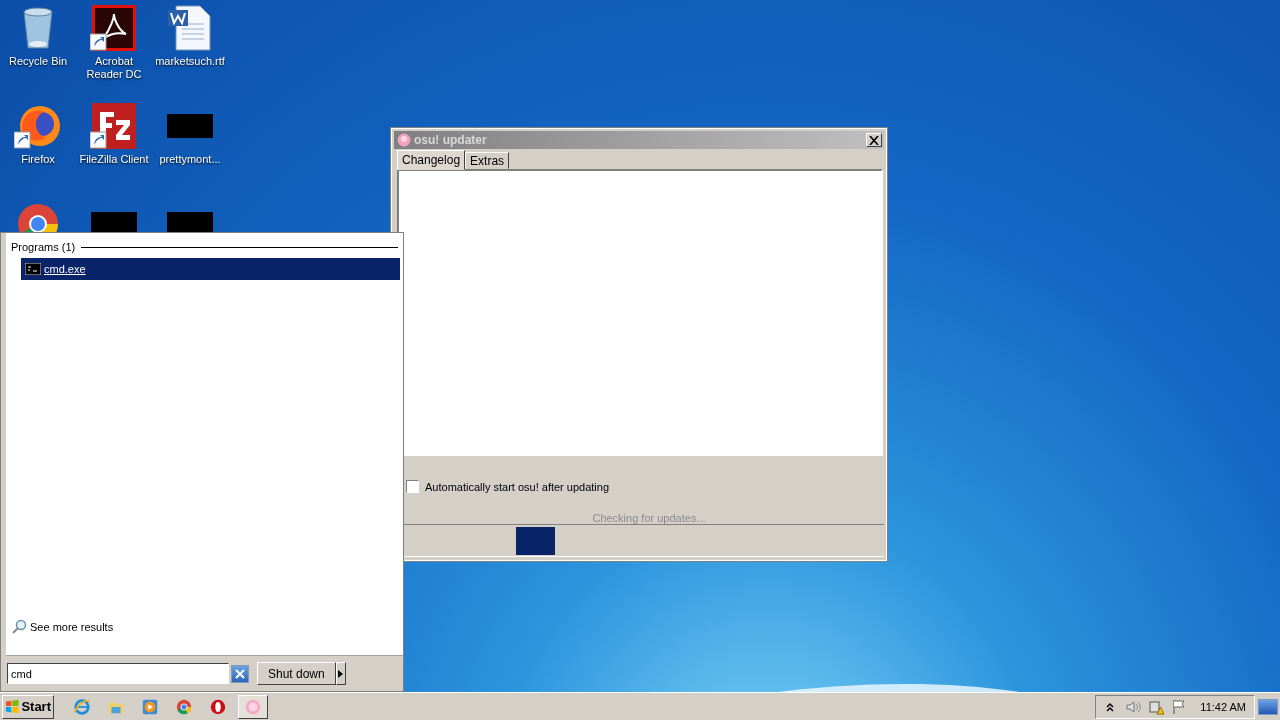  Describe the element at coordinates (517, 486) in the screenshot. I see `checkbox-label: Automatically start osu! after updating` at that location.